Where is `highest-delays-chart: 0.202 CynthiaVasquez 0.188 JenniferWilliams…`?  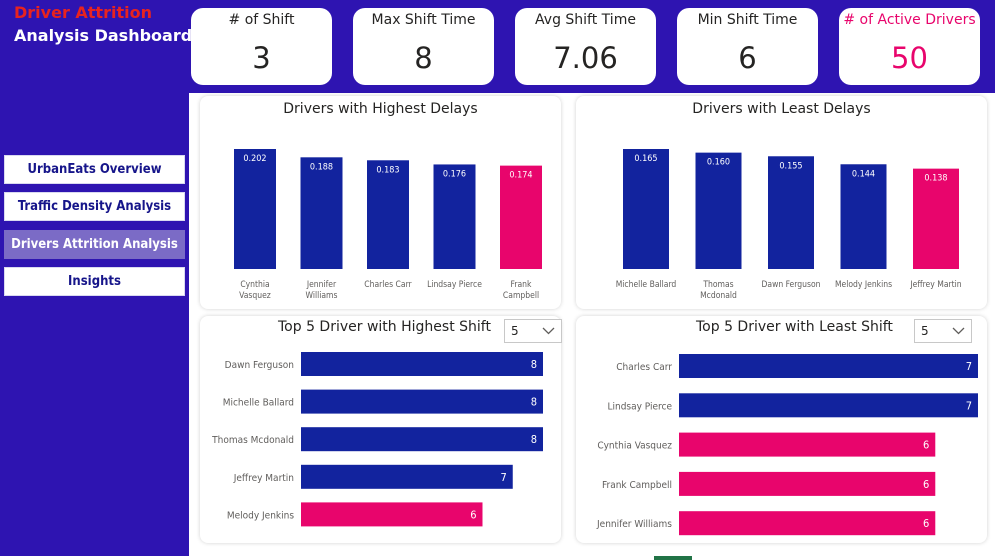 highest-delays-chart: 0.202 CynthiaVasquez 0.188 JenniferWilliams… is located at coordinates (388, 225).